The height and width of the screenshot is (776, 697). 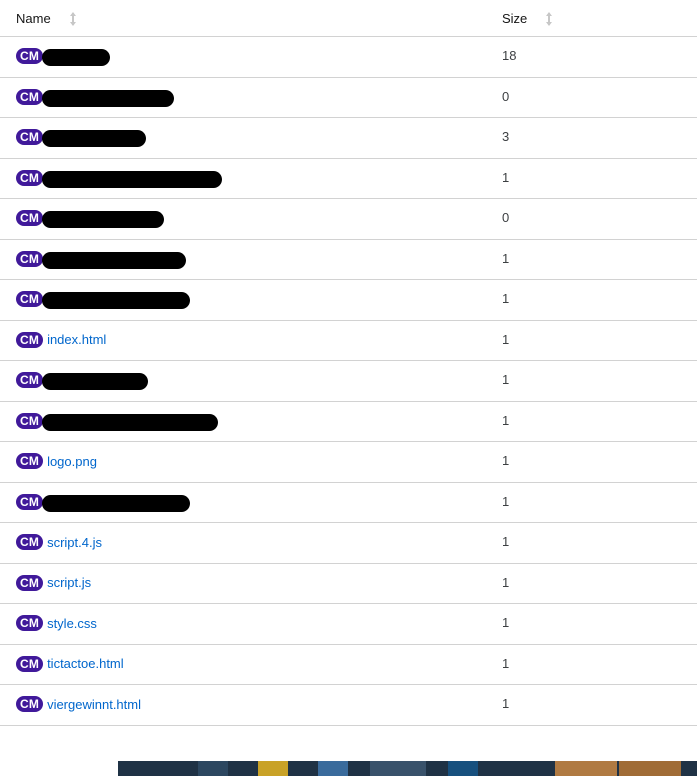 I want to click on row-name-cell: CM index.html, so click(x=61, y=340).